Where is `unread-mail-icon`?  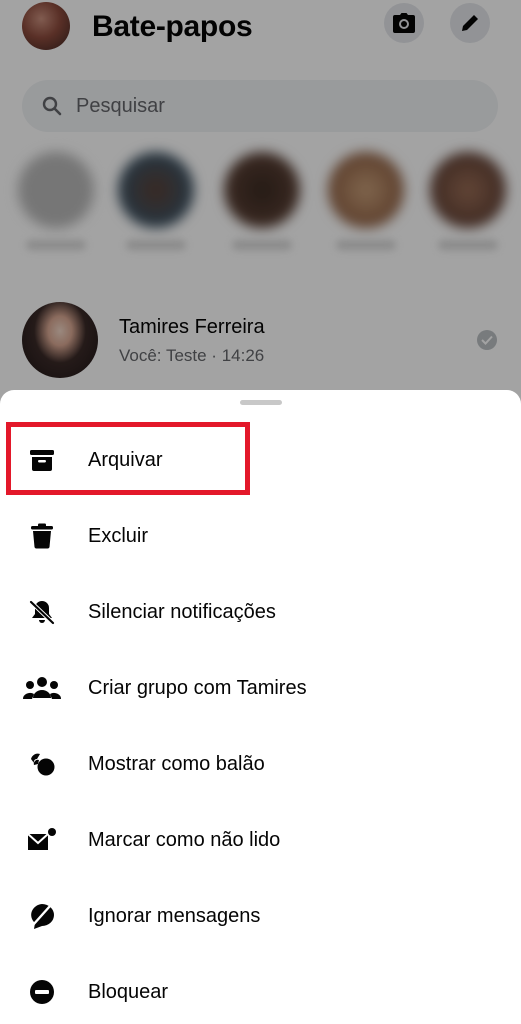
unread-mail-icon is located at coordinates (42, 840).